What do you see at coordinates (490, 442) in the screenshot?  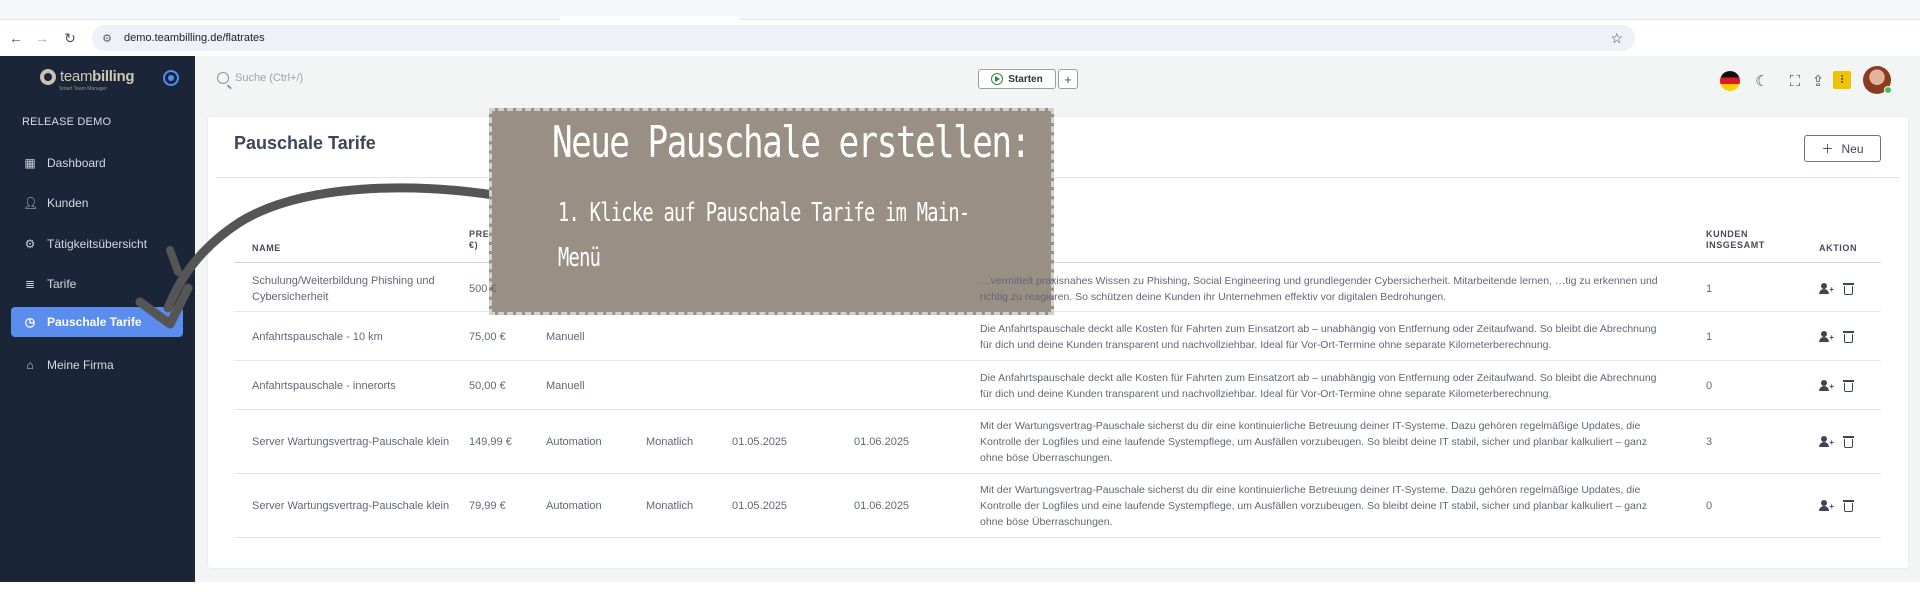 I see `cell-preis: 149,99 €` at bounding box center [490, 442].